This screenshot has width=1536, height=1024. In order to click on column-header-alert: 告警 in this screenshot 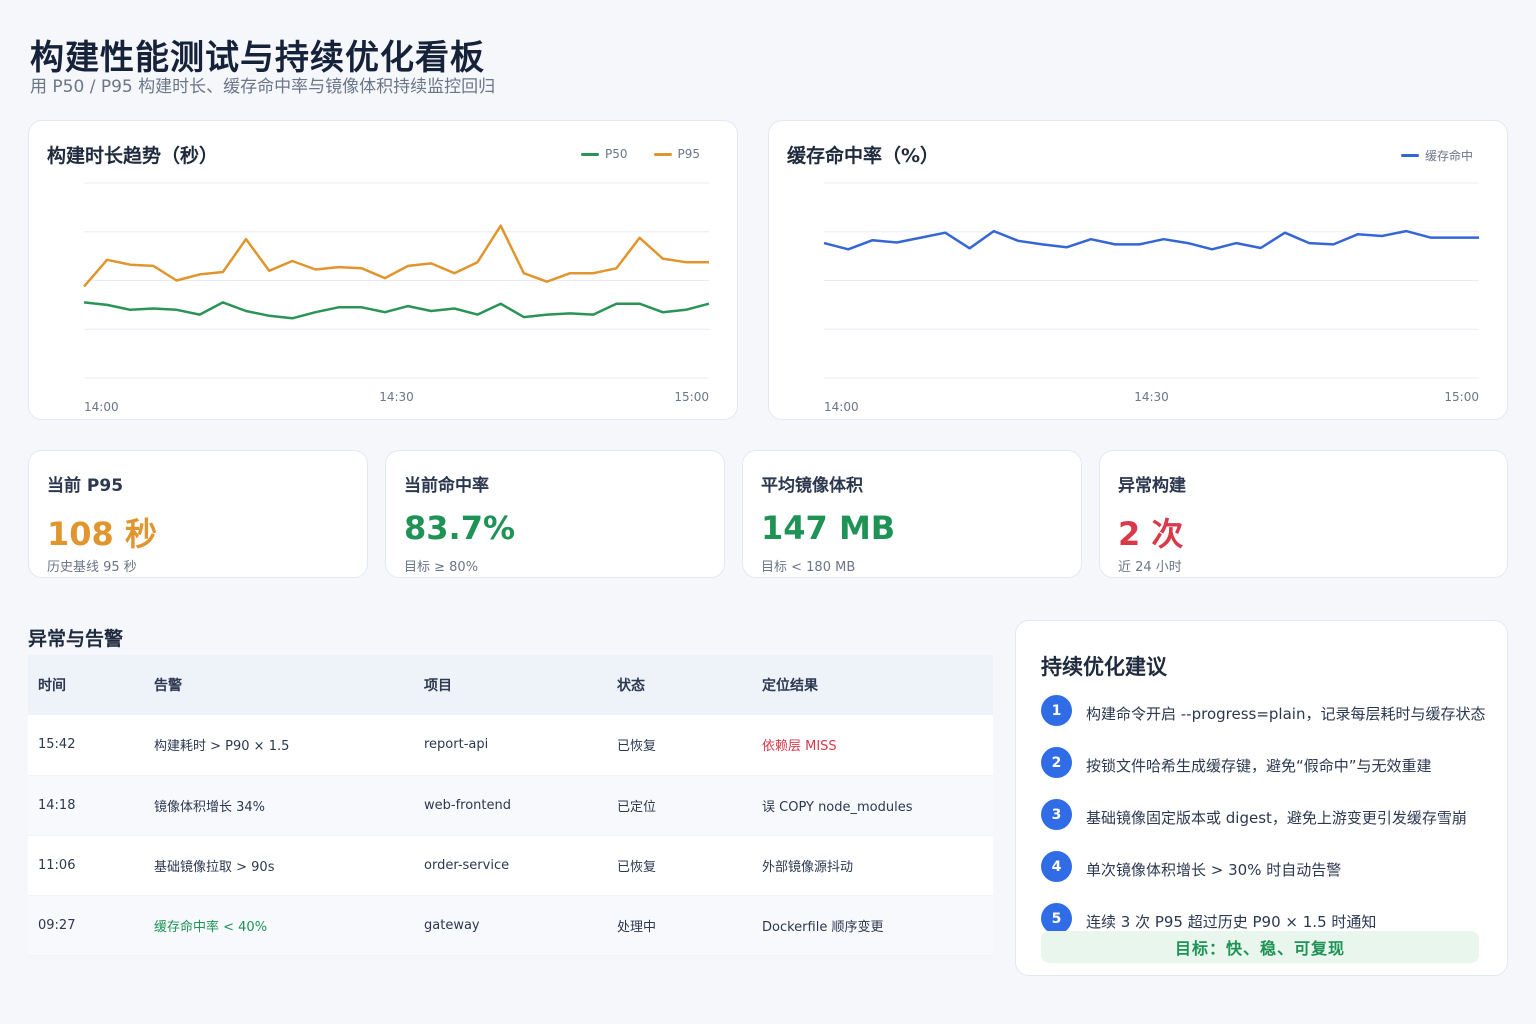, I will do `click(279, 685)`.